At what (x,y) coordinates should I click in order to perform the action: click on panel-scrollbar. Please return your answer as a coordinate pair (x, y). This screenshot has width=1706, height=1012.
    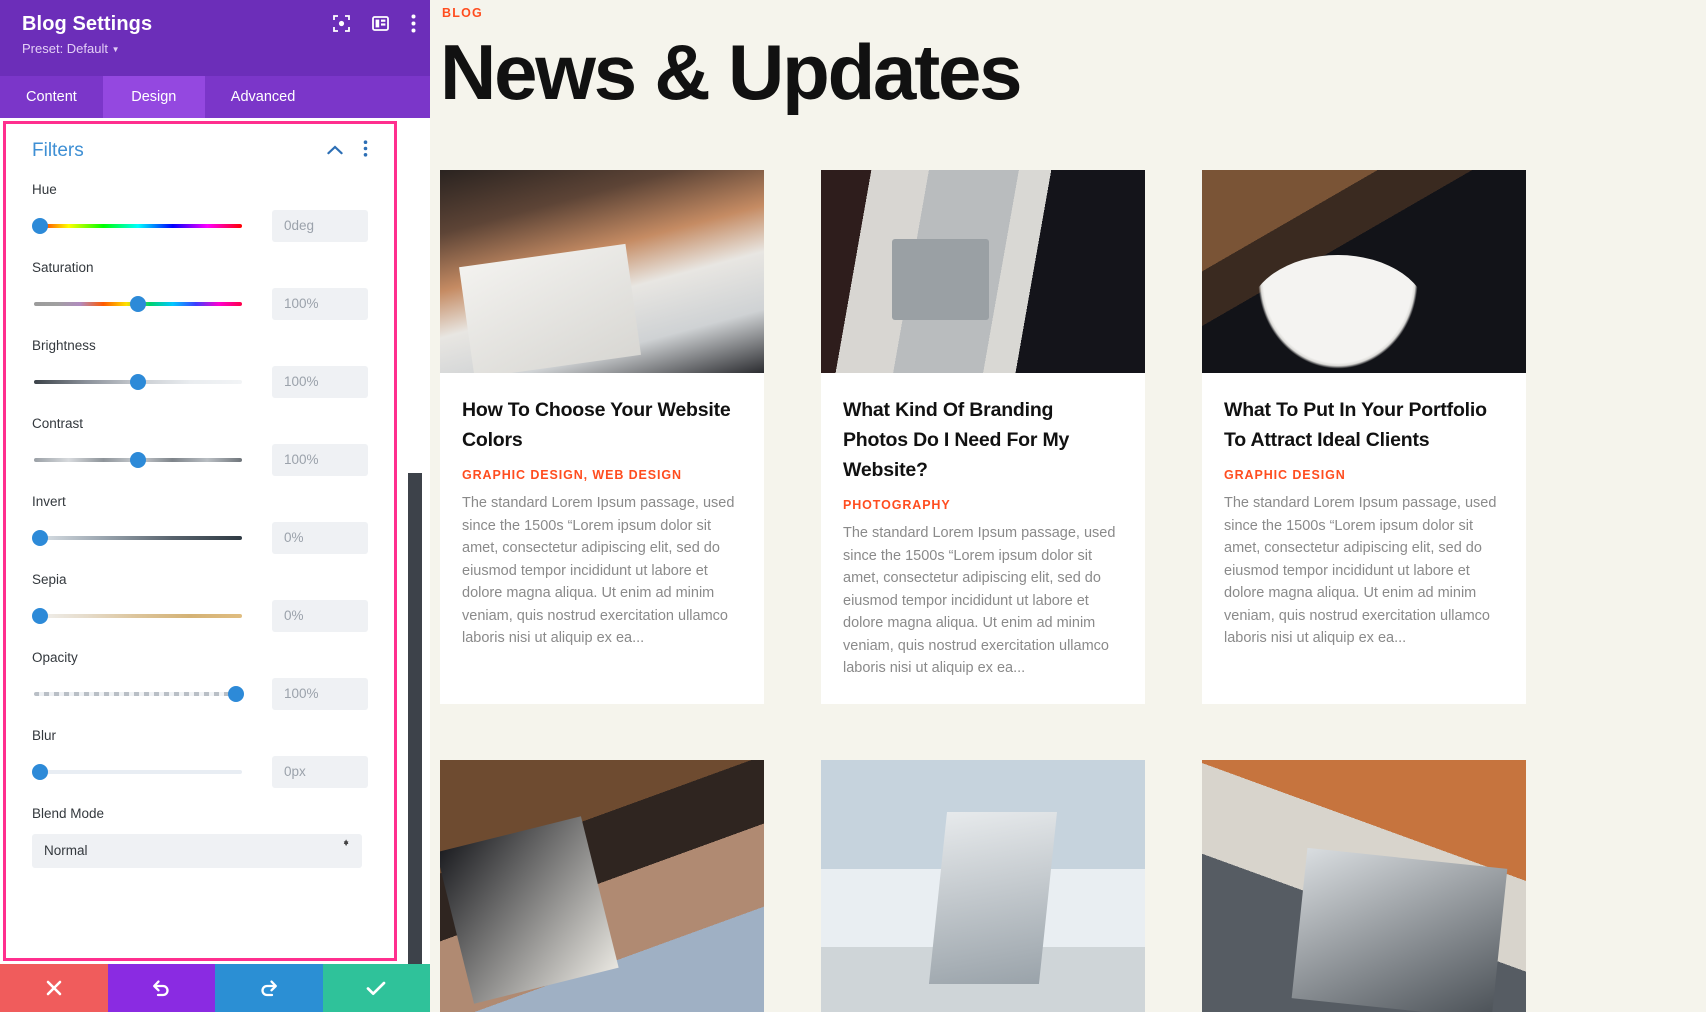
    Looking at the image, I should click on (413, 541).